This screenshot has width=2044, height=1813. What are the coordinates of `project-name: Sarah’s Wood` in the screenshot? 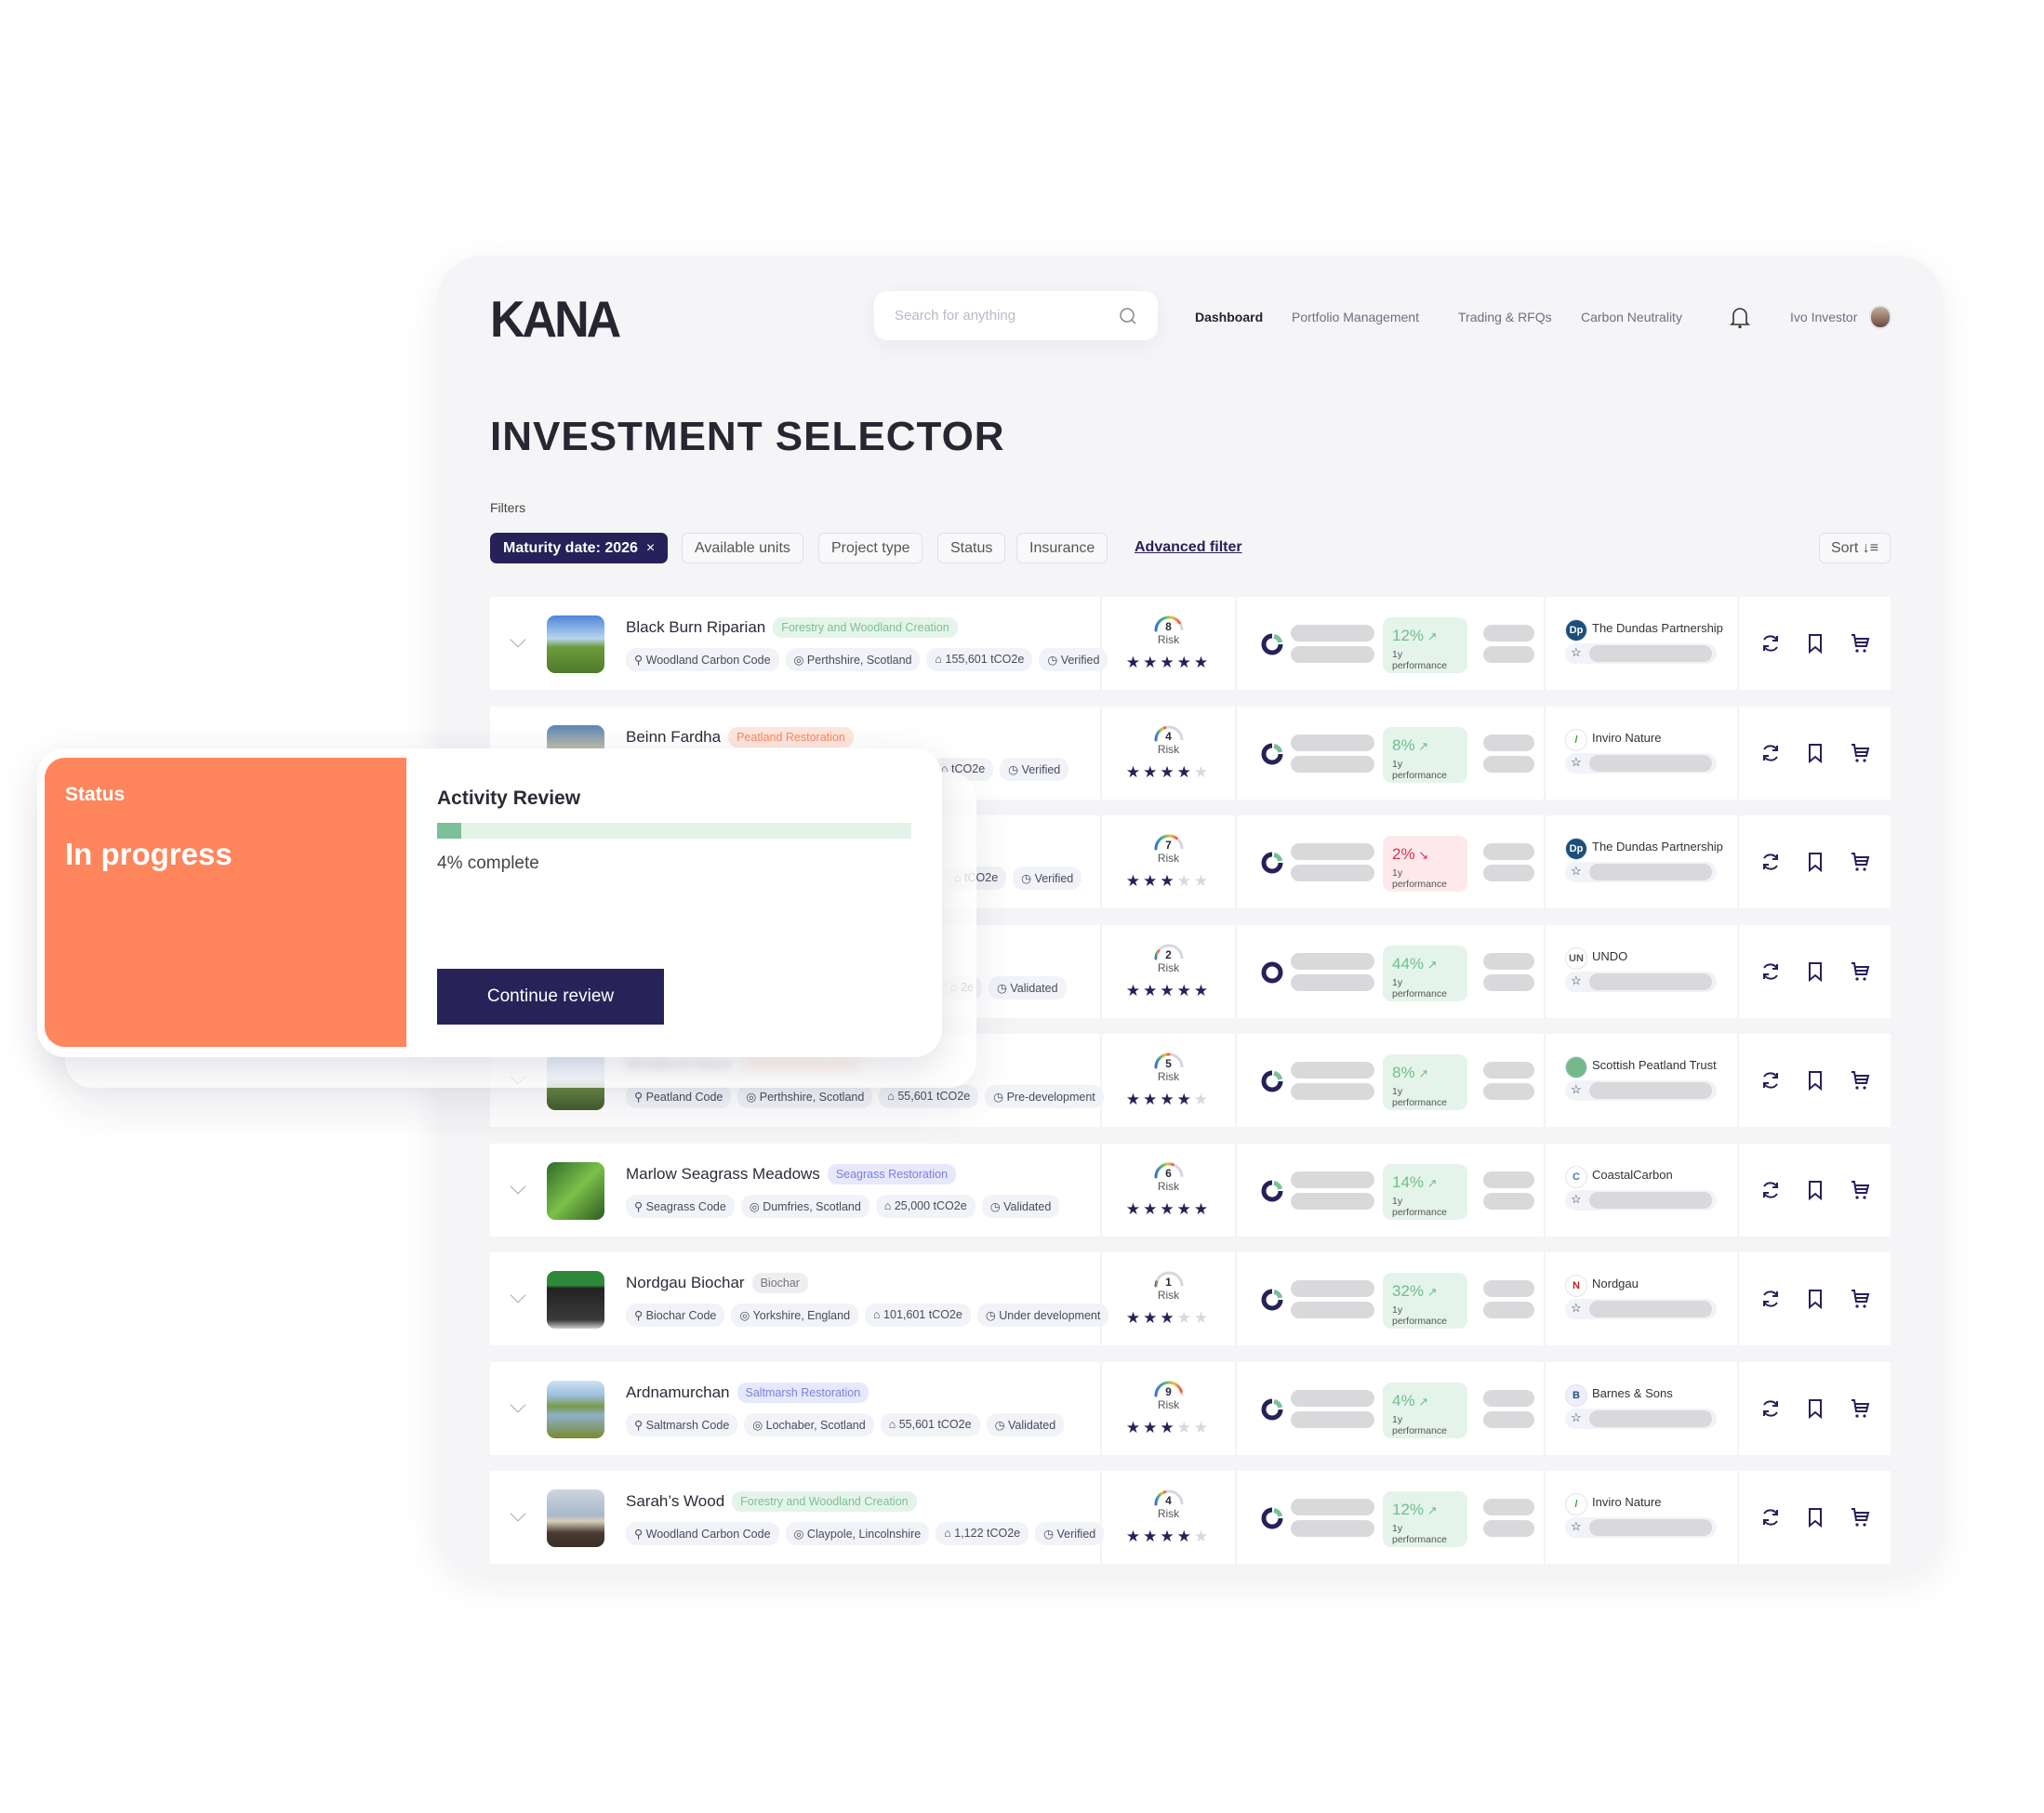 It's located at (675, 1501).